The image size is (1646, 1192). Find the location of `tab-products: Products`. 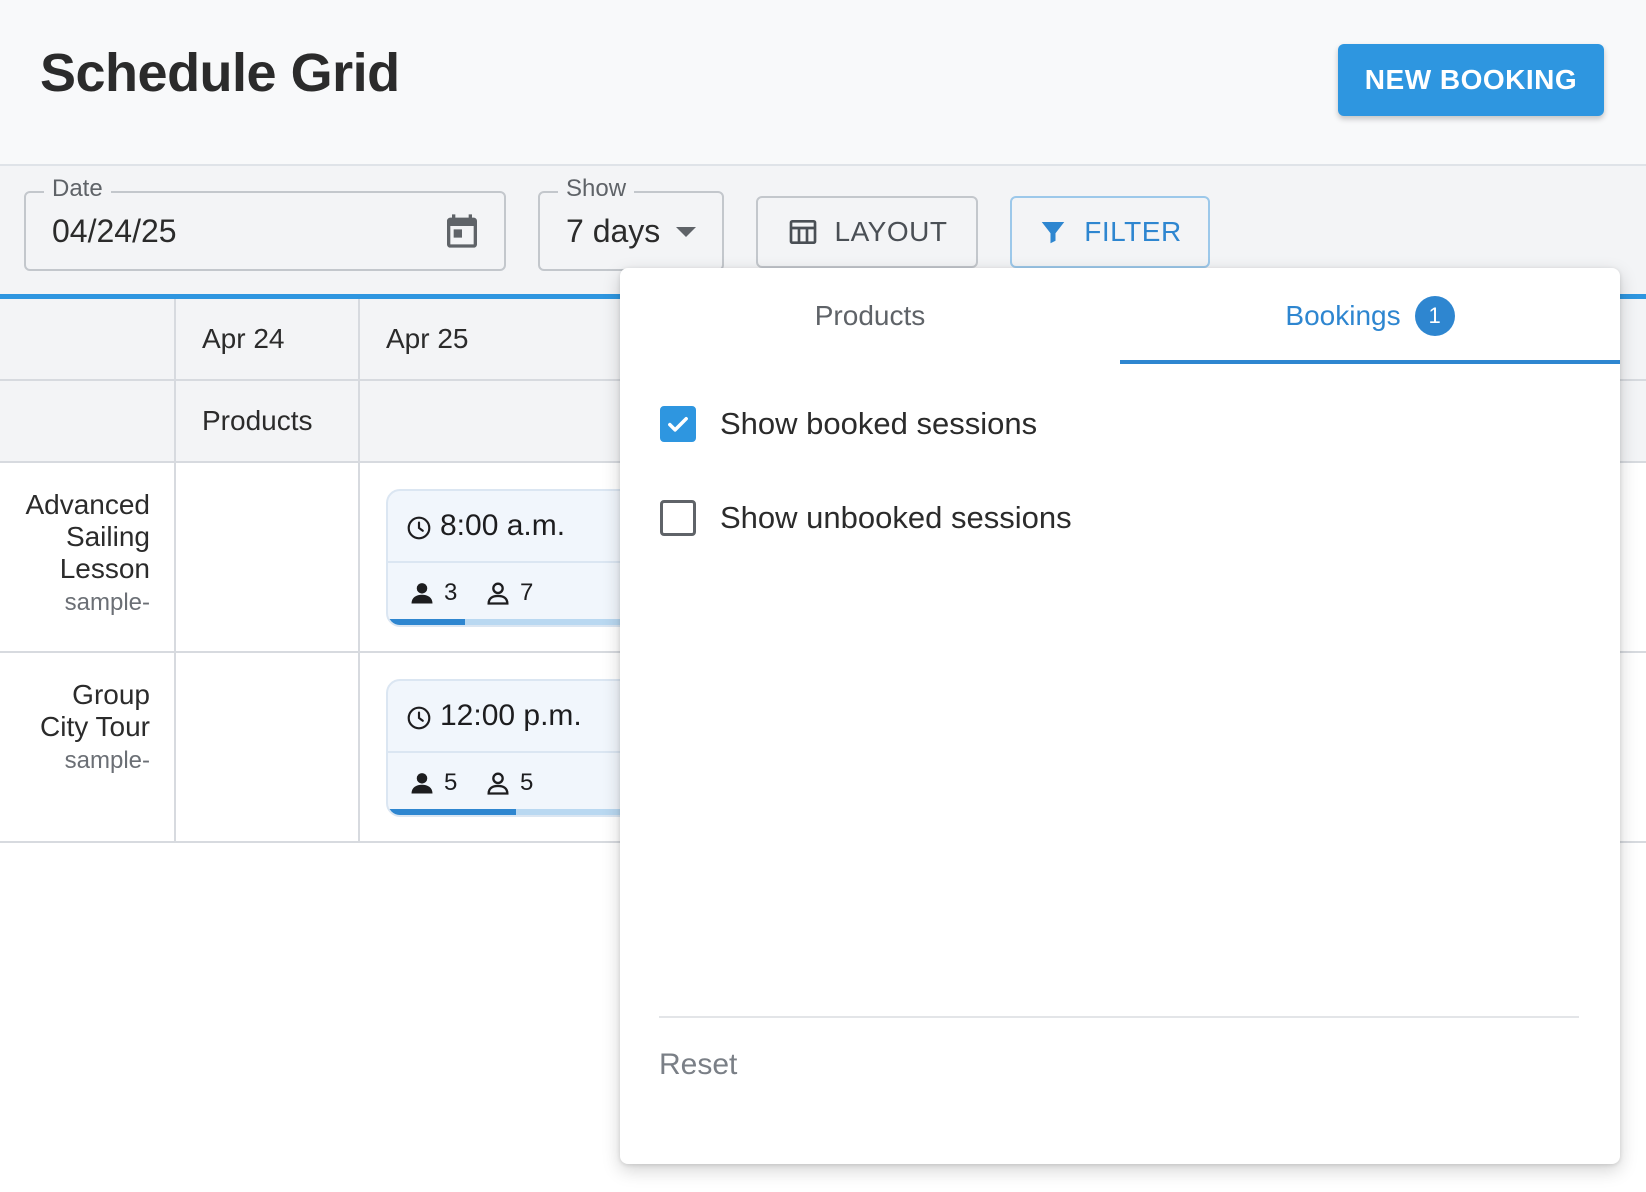

tab-products: Products is located at coordinates (870, 316).